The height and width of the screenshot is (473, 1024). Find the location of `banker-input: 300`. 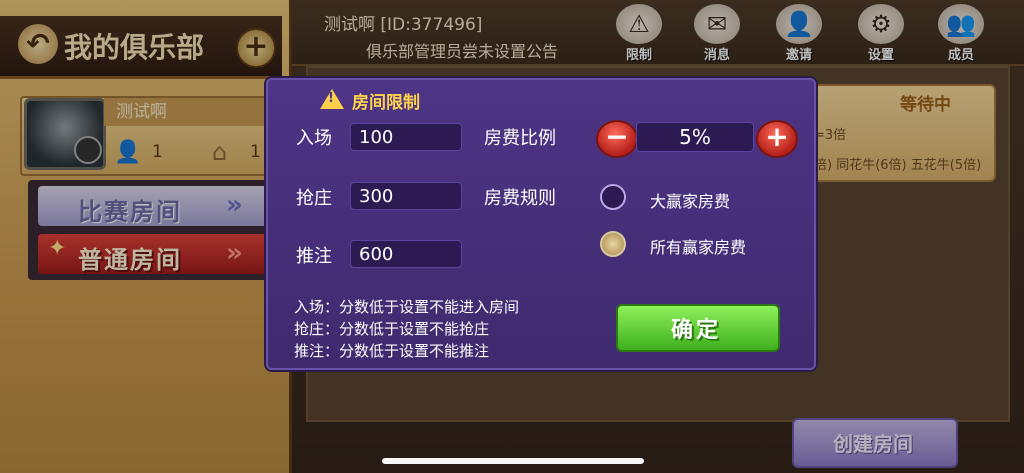

banker-input: 300 is located at coordinates (406, 196).